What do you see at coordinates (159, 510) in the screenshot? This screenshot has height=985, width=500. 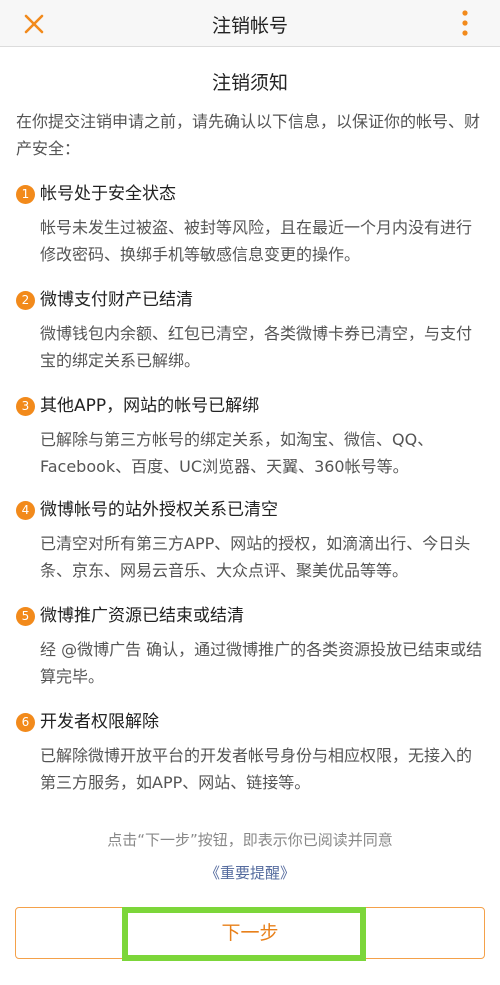 I see `item-title: 微博帐号的站外授权关系已清空` at bounding box center [159, 510].